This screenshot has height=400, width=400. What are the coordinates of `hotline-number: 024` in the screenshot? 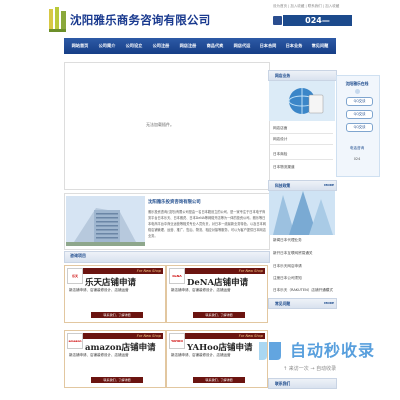 It's located at (357, 159).